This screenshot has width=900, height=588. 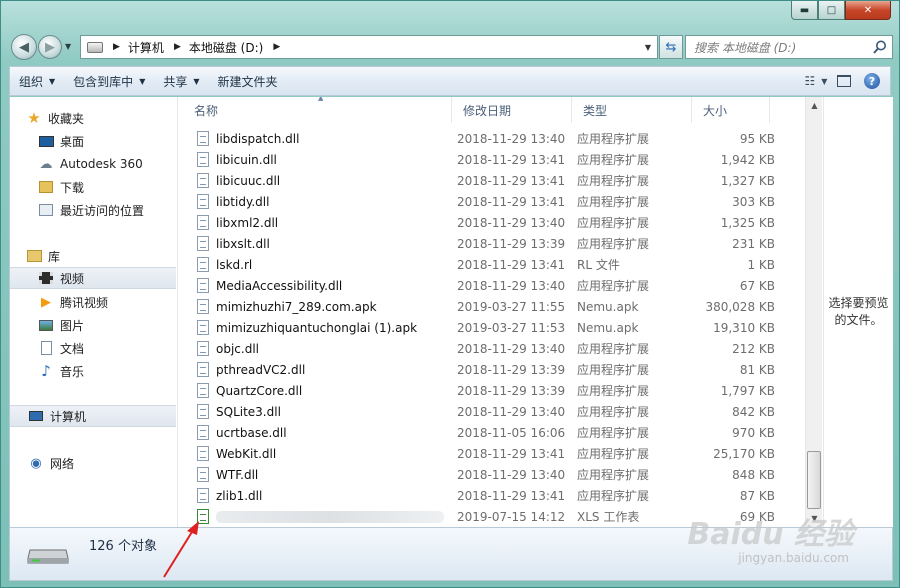 What do you see at coordinates (37, 81) in the screenshot?
I see `organize-menu: 组织 ▼` at bounding box center [37, 81].